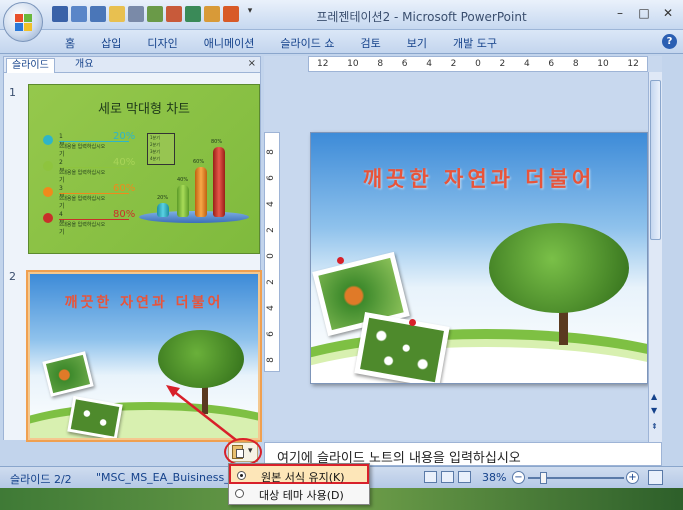  Describe the element at coordinates (417, 43) in the screenshot. I see `tab-view: 보기` at that location.